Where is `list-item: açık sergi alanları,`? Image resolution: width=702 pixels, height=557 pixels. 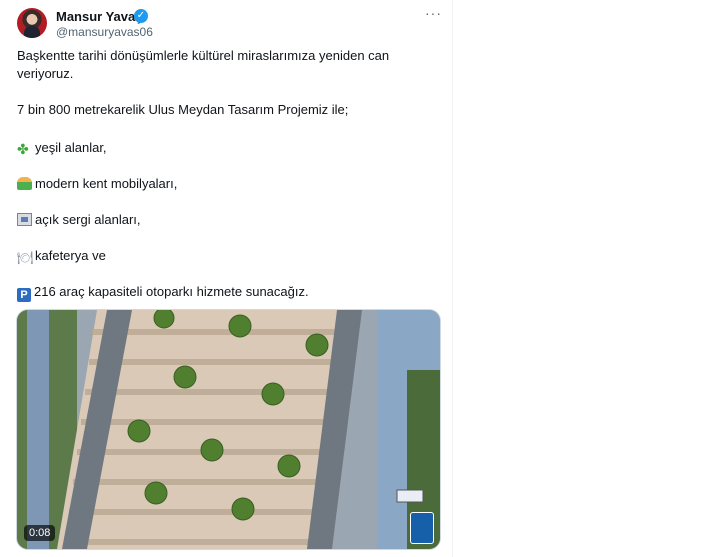 list-item: açık sergi alanları, is located at coordinates (222, 220).